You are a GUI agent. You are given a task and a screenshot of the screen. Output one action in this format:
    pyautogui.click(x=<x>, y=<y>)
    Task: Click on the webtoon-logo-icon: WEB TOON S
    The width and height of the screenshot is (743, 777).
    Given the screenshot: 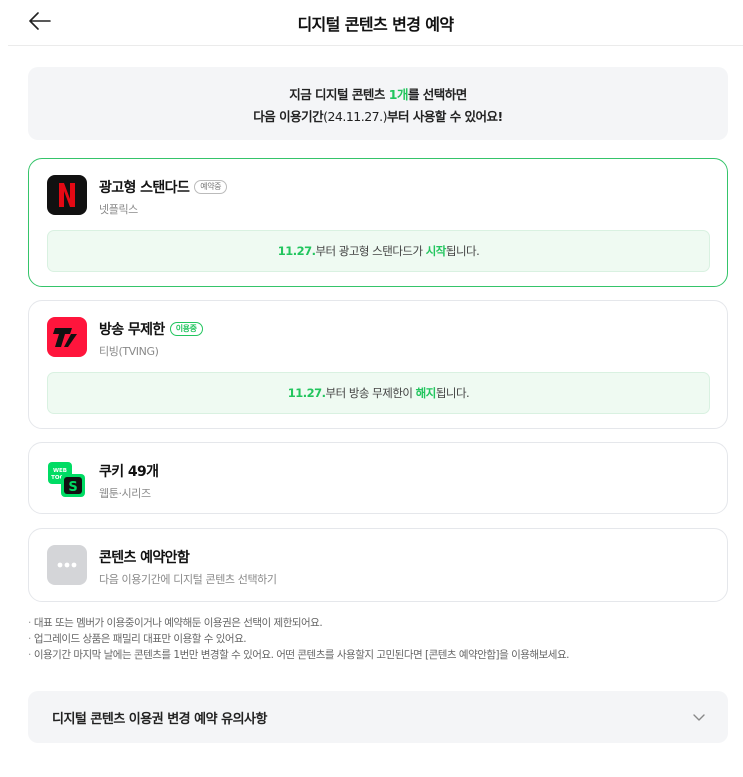 What is the action you would take?
    pyautogui.click(x=67, y=479)
    